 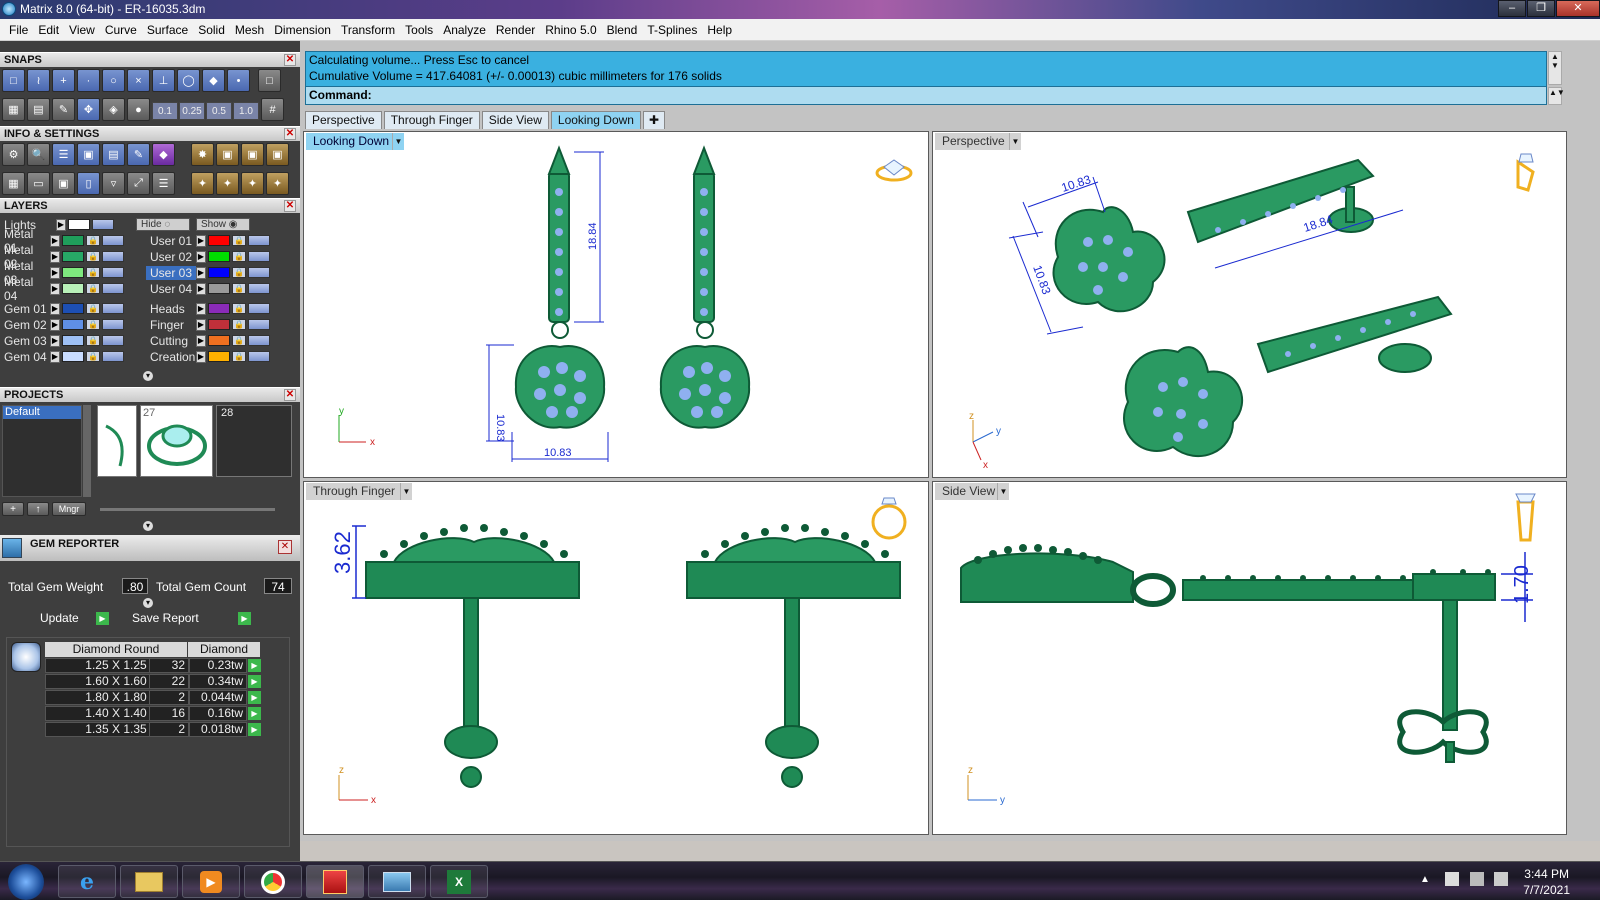 I want to click on right-layer-row: User 03 ▶ 🔒, so click(x=208, y=272).